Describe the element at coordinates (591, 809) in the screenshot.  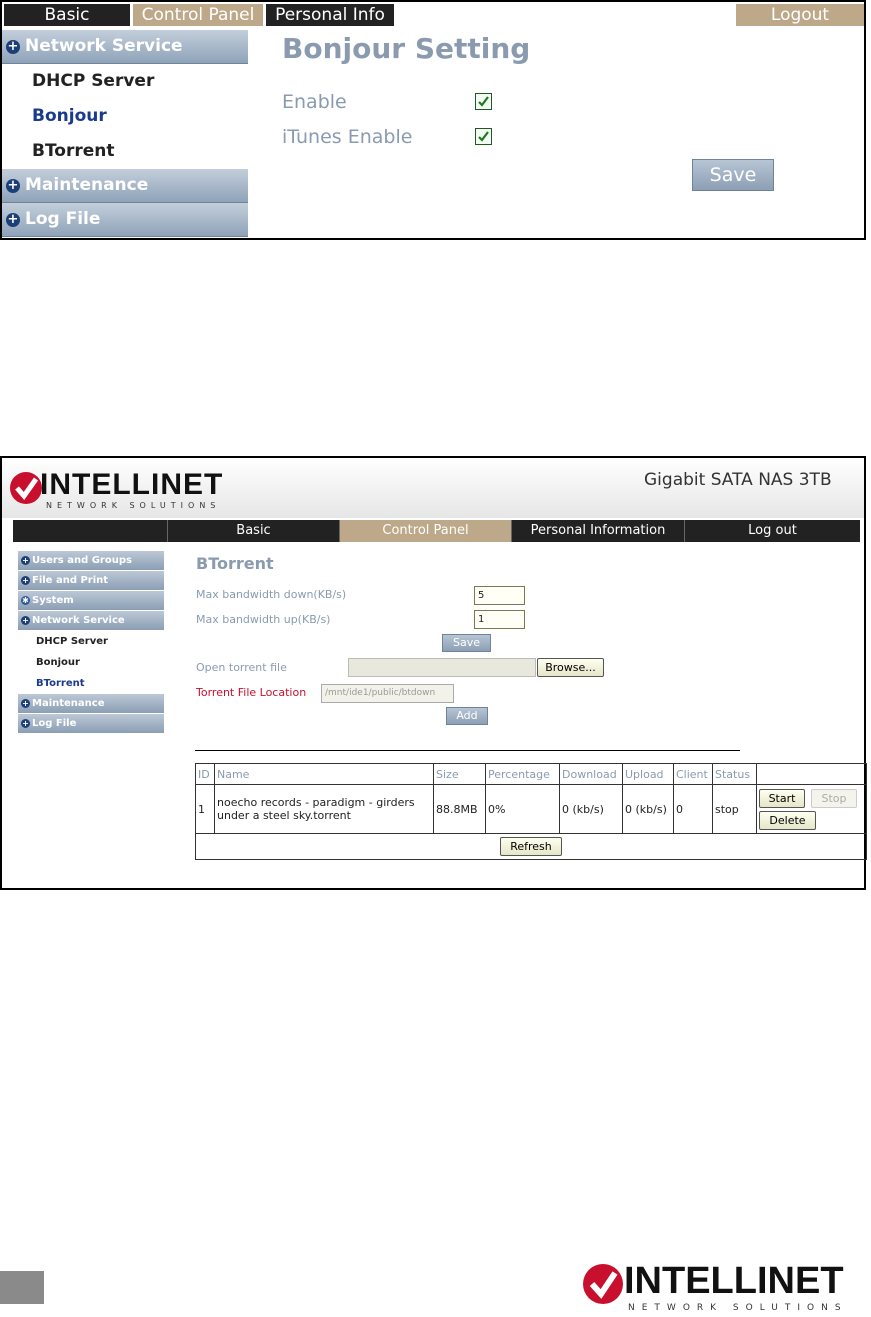
I see `cell-download: 0 (kb/s)` at that location.